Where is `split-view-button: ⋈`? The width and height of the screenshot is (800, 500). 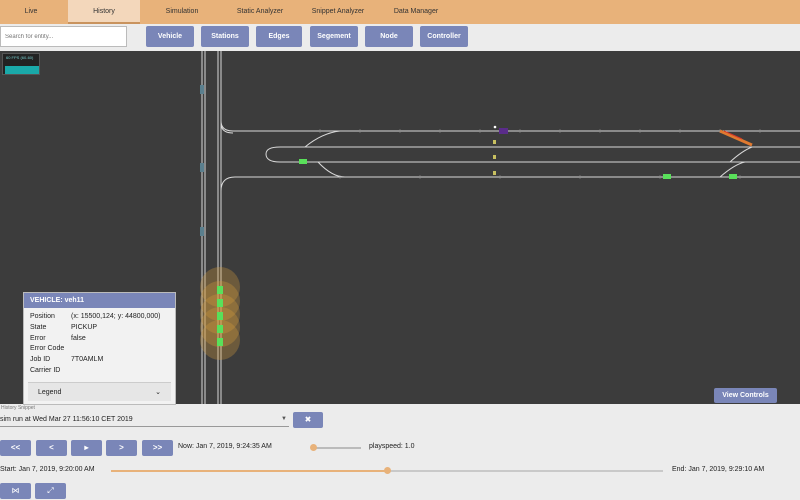 split-view-button: ⋈ is located at coordinates (15, 491).